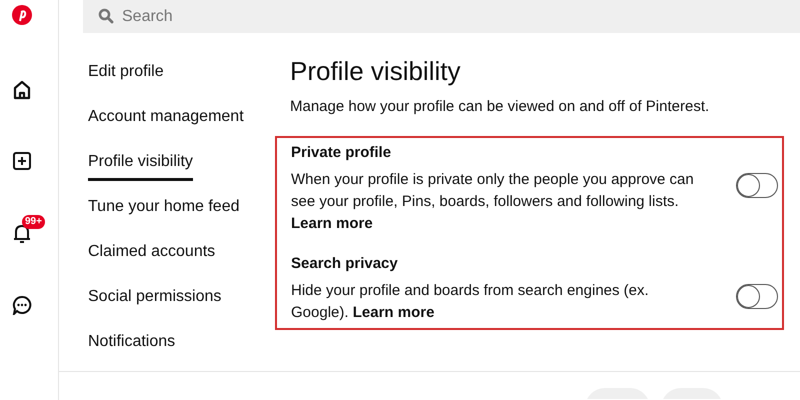 The image size is (800, 400). Describe the element at coordinates (166, 116) in the screenshot. I see `settings-nav-item: Account management` at that location.